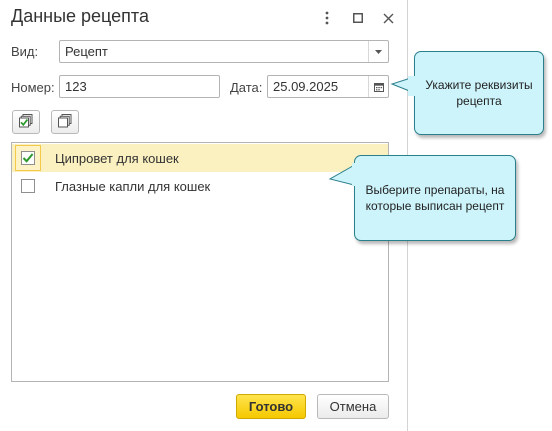 The height and width of the screenshot is (431, 552). Describe the element at coordinates (306, 86) in the screenshot. I see `date-value: 25.09.2025` at that location.